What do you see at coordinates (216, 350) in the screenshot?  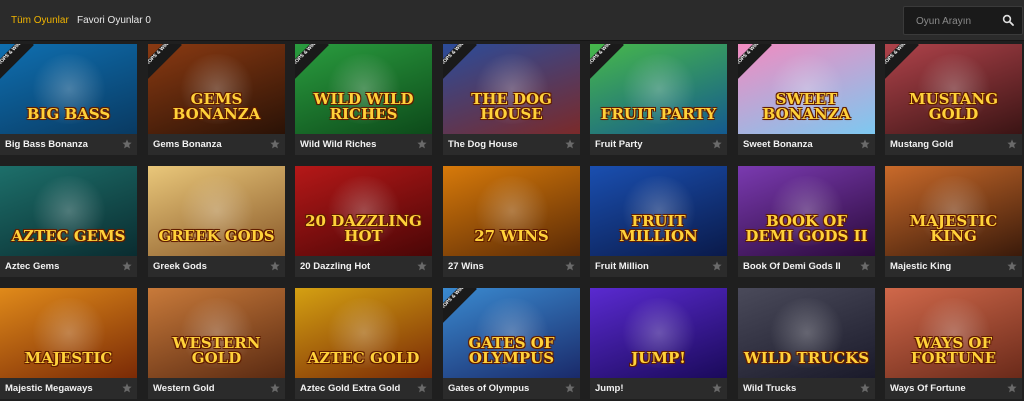 I see `game-logo: WESTERN GOLD` at bounding box center [216, 350].